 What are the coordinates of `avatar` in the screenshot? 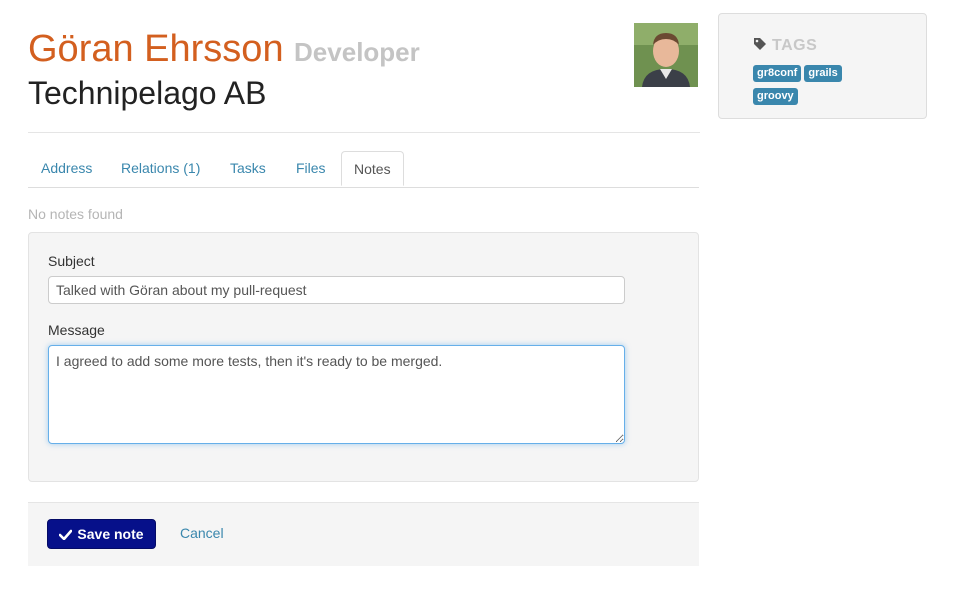 It's located at (666, 55).